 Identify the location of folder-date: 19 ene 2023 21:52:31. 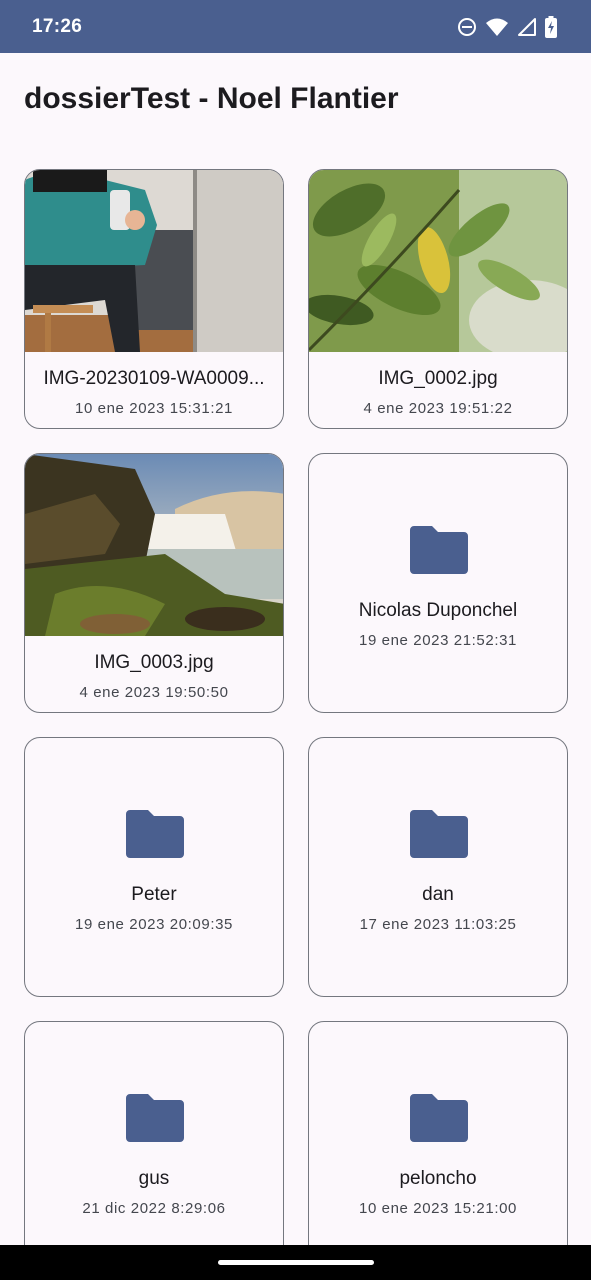
(438, 640).